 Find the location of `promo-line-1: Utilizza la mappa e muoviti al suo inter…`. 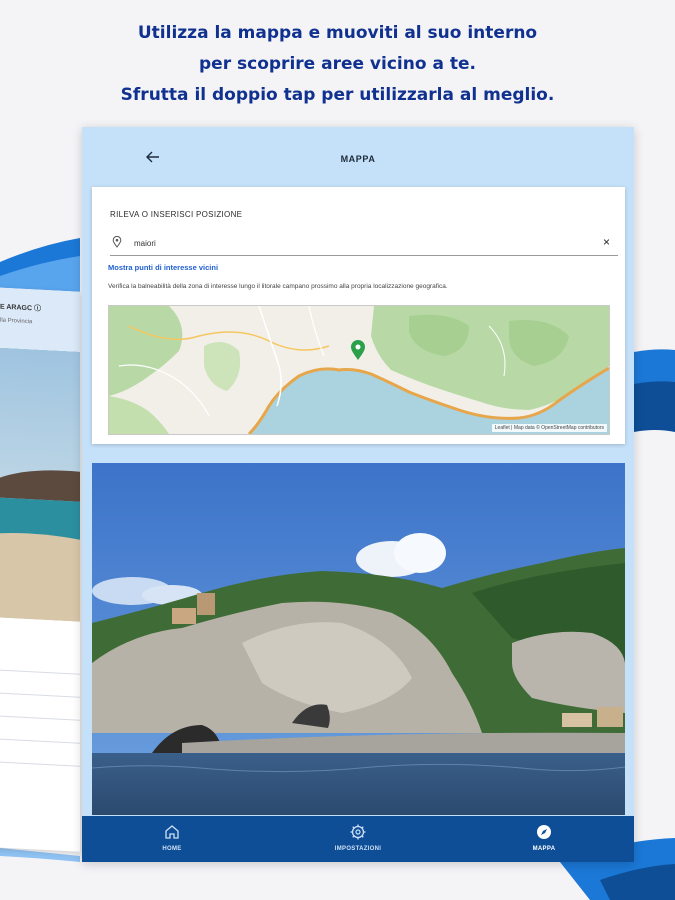

promo-line-1: Utilizza la mappa e muoviti al suo inter… is located at coordinates (337, 33).